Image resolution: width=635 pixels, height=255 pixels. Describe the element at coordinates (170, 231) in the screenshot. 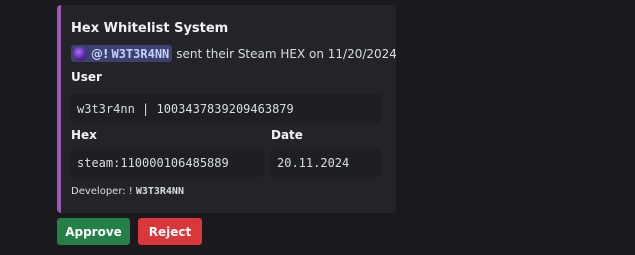

I see `reject-button: Reject` at that location.